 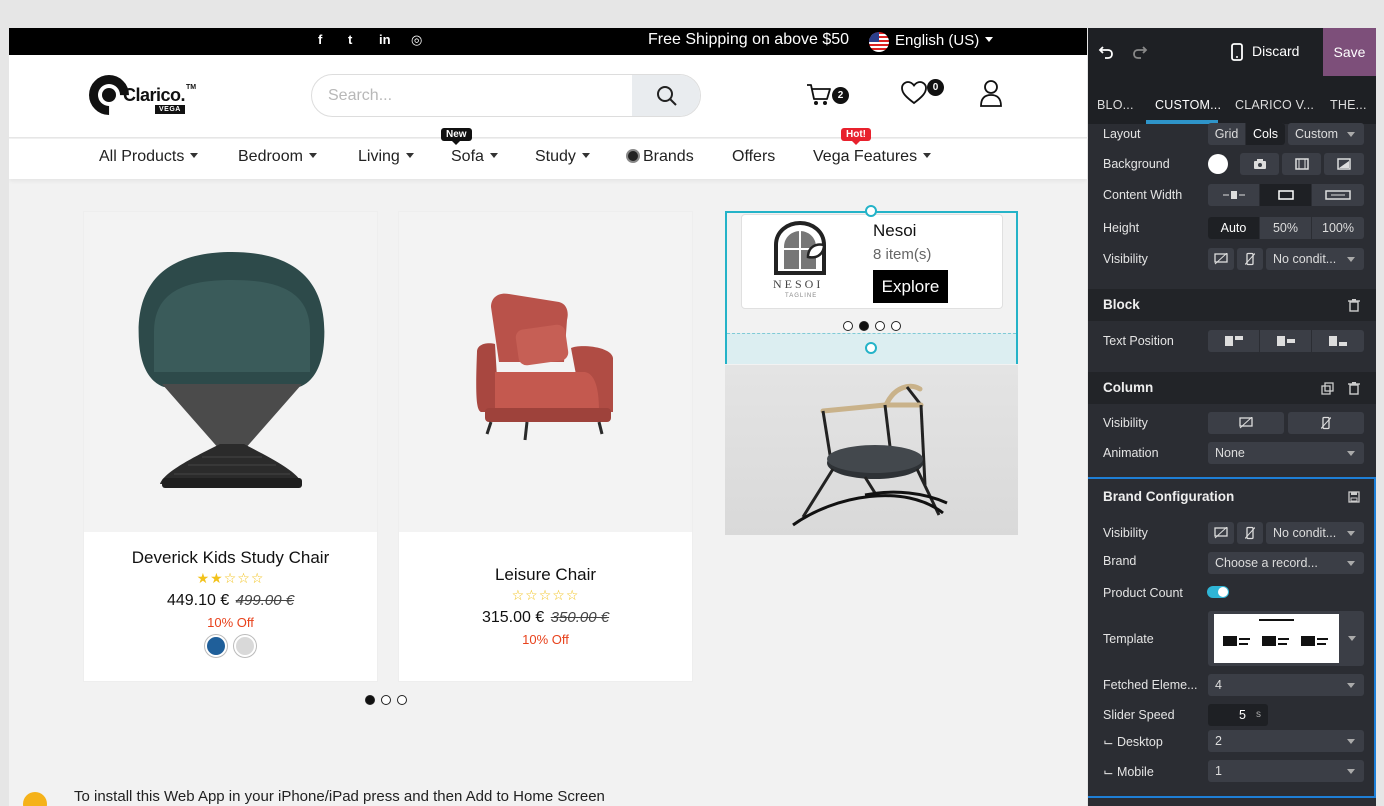 I want to click on nav-living: Living, so click(x=386, y=157).